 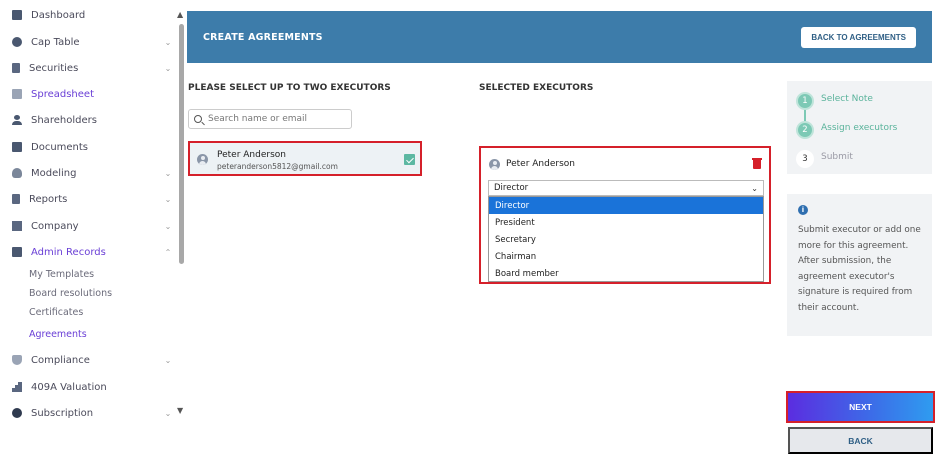 I want to click on role-option-secretary: Secretary, so click(x=626, y=239).